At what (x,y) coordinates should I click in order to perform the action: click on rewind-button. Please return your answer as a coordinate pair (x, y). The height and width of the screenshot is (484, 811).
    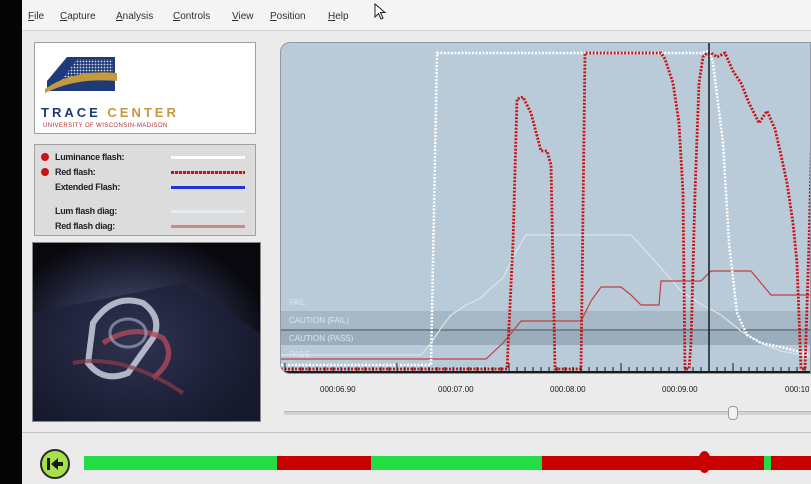
    Looking at the image, I should click on (55, 464).